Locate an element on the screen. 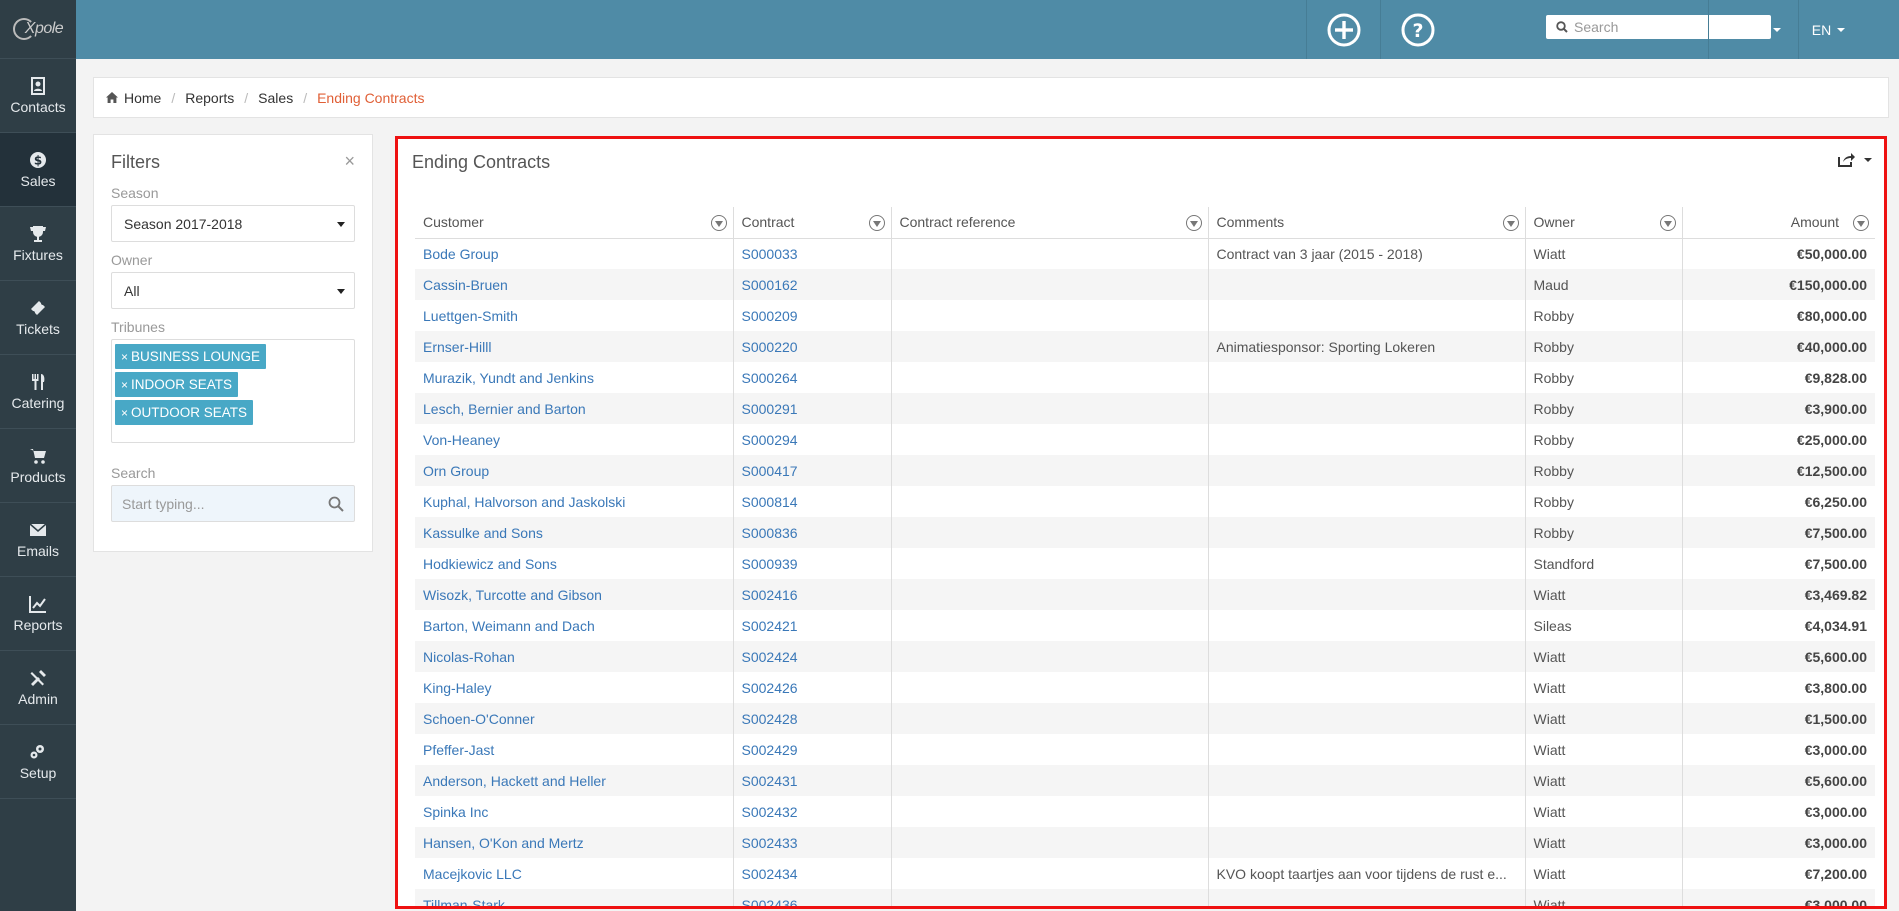 The height and width of the screenshot is (911, 1899). contract-link: S000836 is located at coordinates (770, 533).